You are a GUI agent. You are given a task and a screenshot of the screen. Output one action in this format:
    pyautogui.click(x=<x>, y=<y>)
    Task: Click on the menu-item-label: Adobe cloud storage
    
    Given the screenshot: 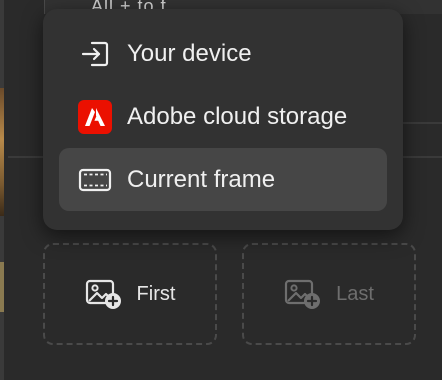 What is the action you would take?
    pyautogui.click(x=237, y=116)
    